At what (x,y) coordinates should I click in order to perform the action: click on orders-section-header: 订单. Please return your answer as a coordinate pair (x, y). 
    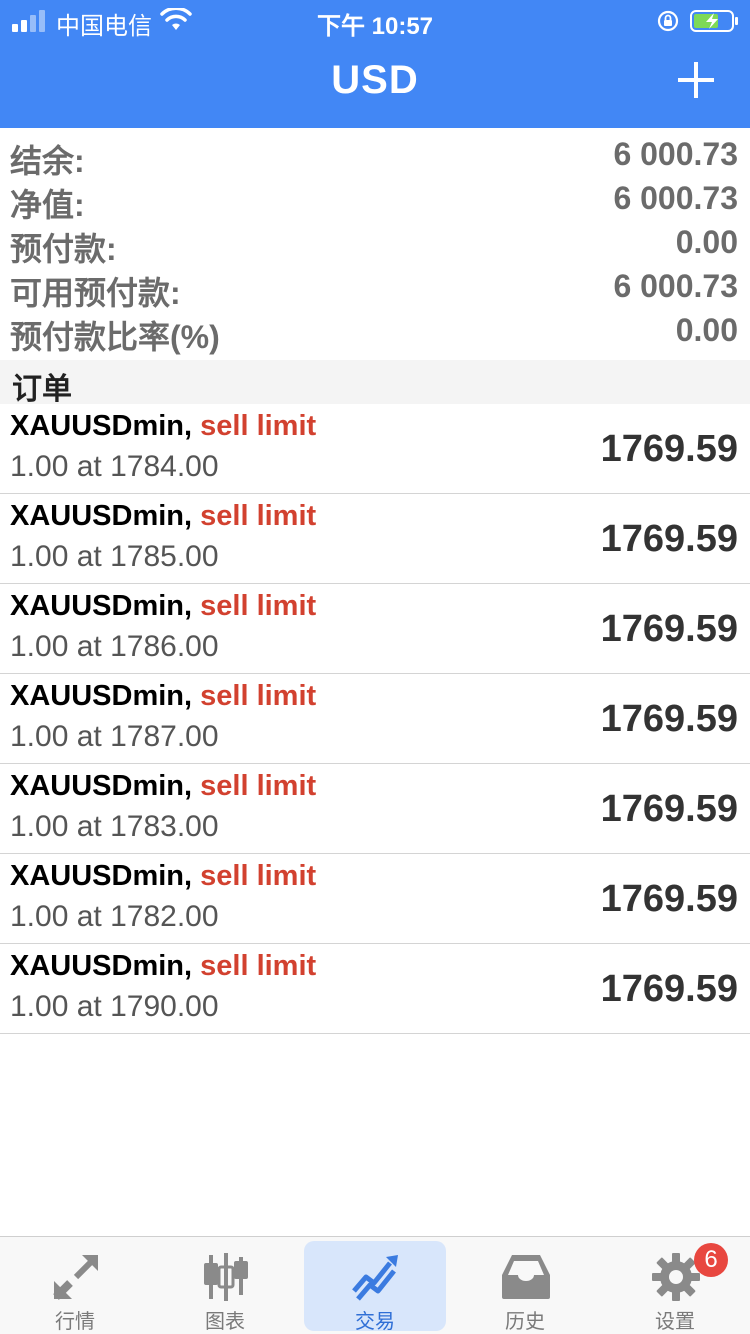
    Looking at the image, I should click on (375, 383).